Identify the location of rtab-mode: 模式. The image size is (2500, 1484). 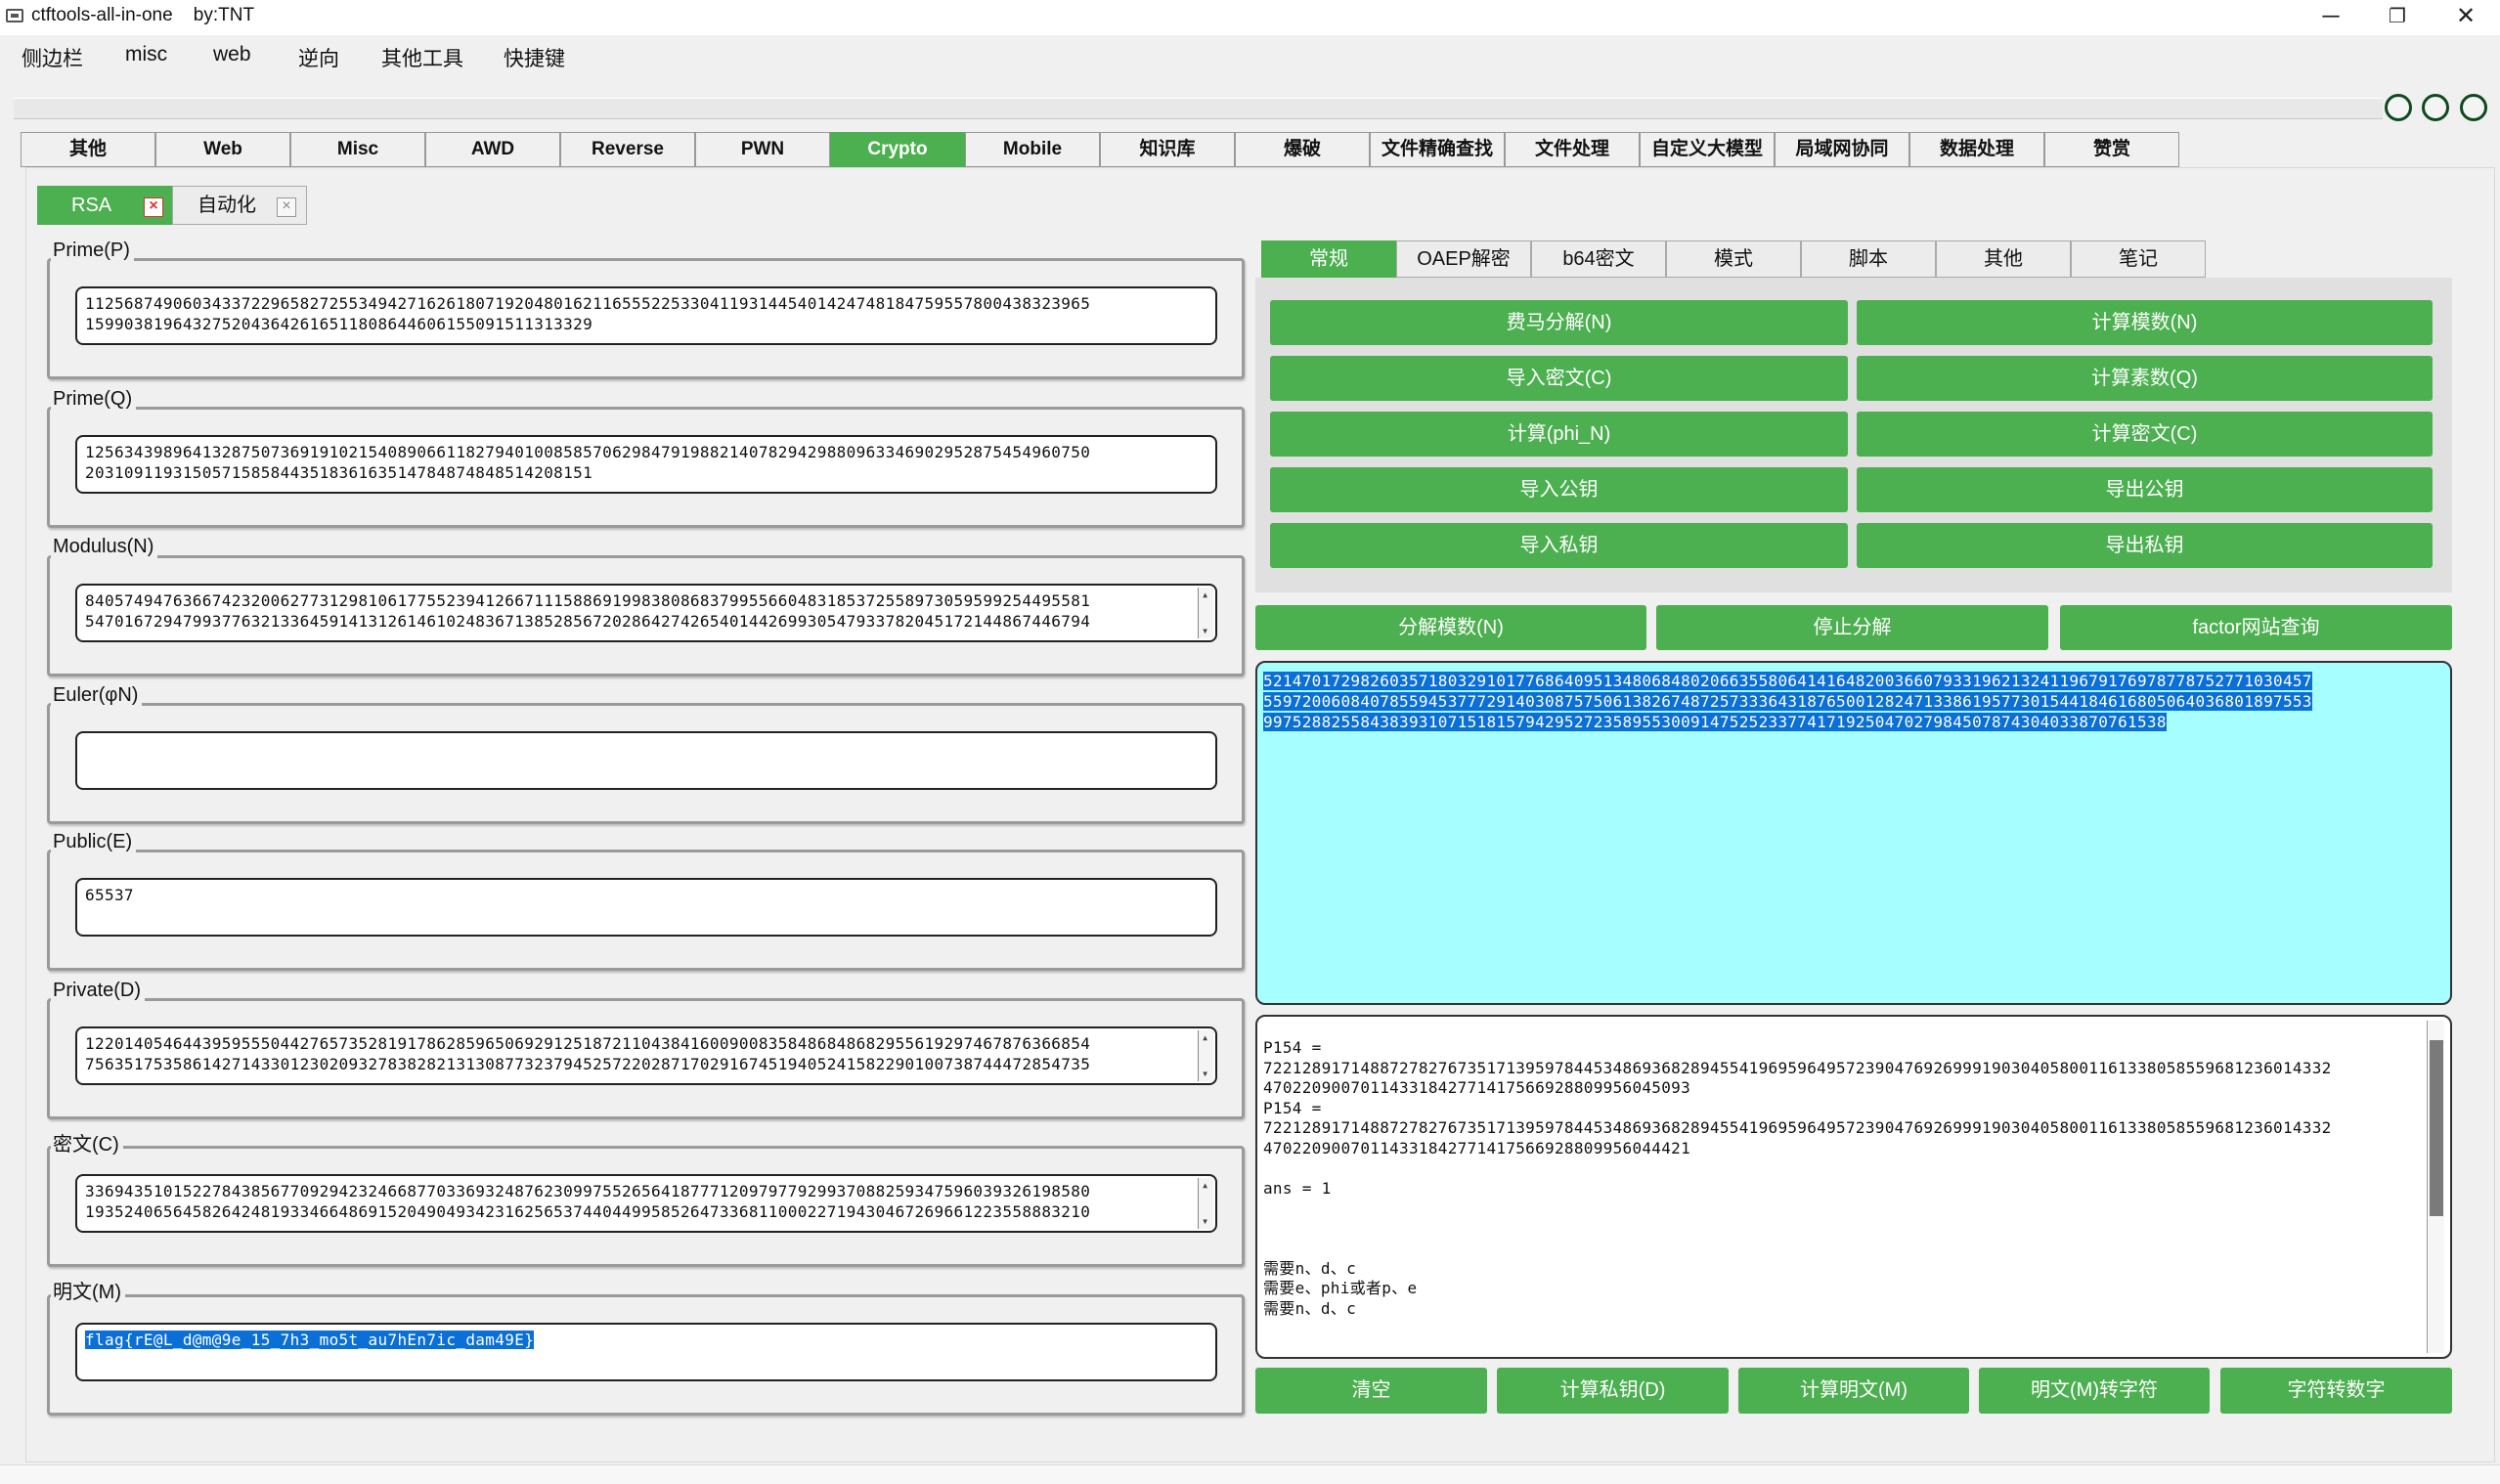
(1733, 259).